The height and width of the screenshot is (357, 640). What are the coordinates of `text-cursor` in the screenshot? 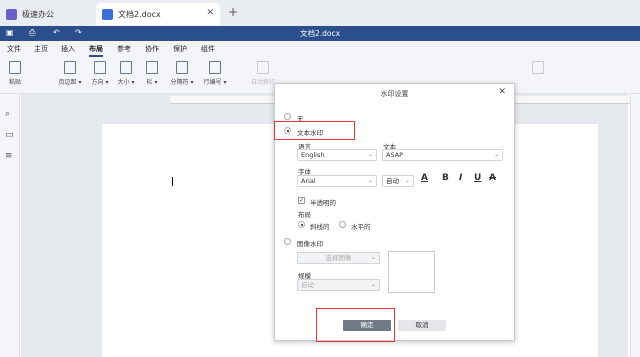 It's located at (172, 181).